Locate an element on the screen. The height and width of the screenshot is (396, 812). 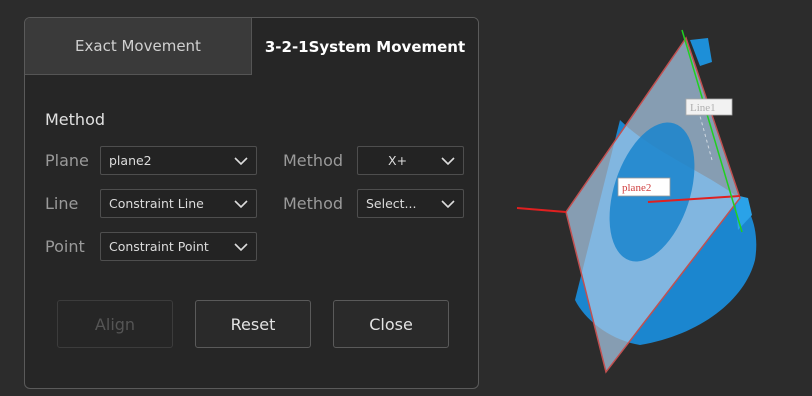
tab-exact-movement: Exact Movement is located at coordinates (138, 46).